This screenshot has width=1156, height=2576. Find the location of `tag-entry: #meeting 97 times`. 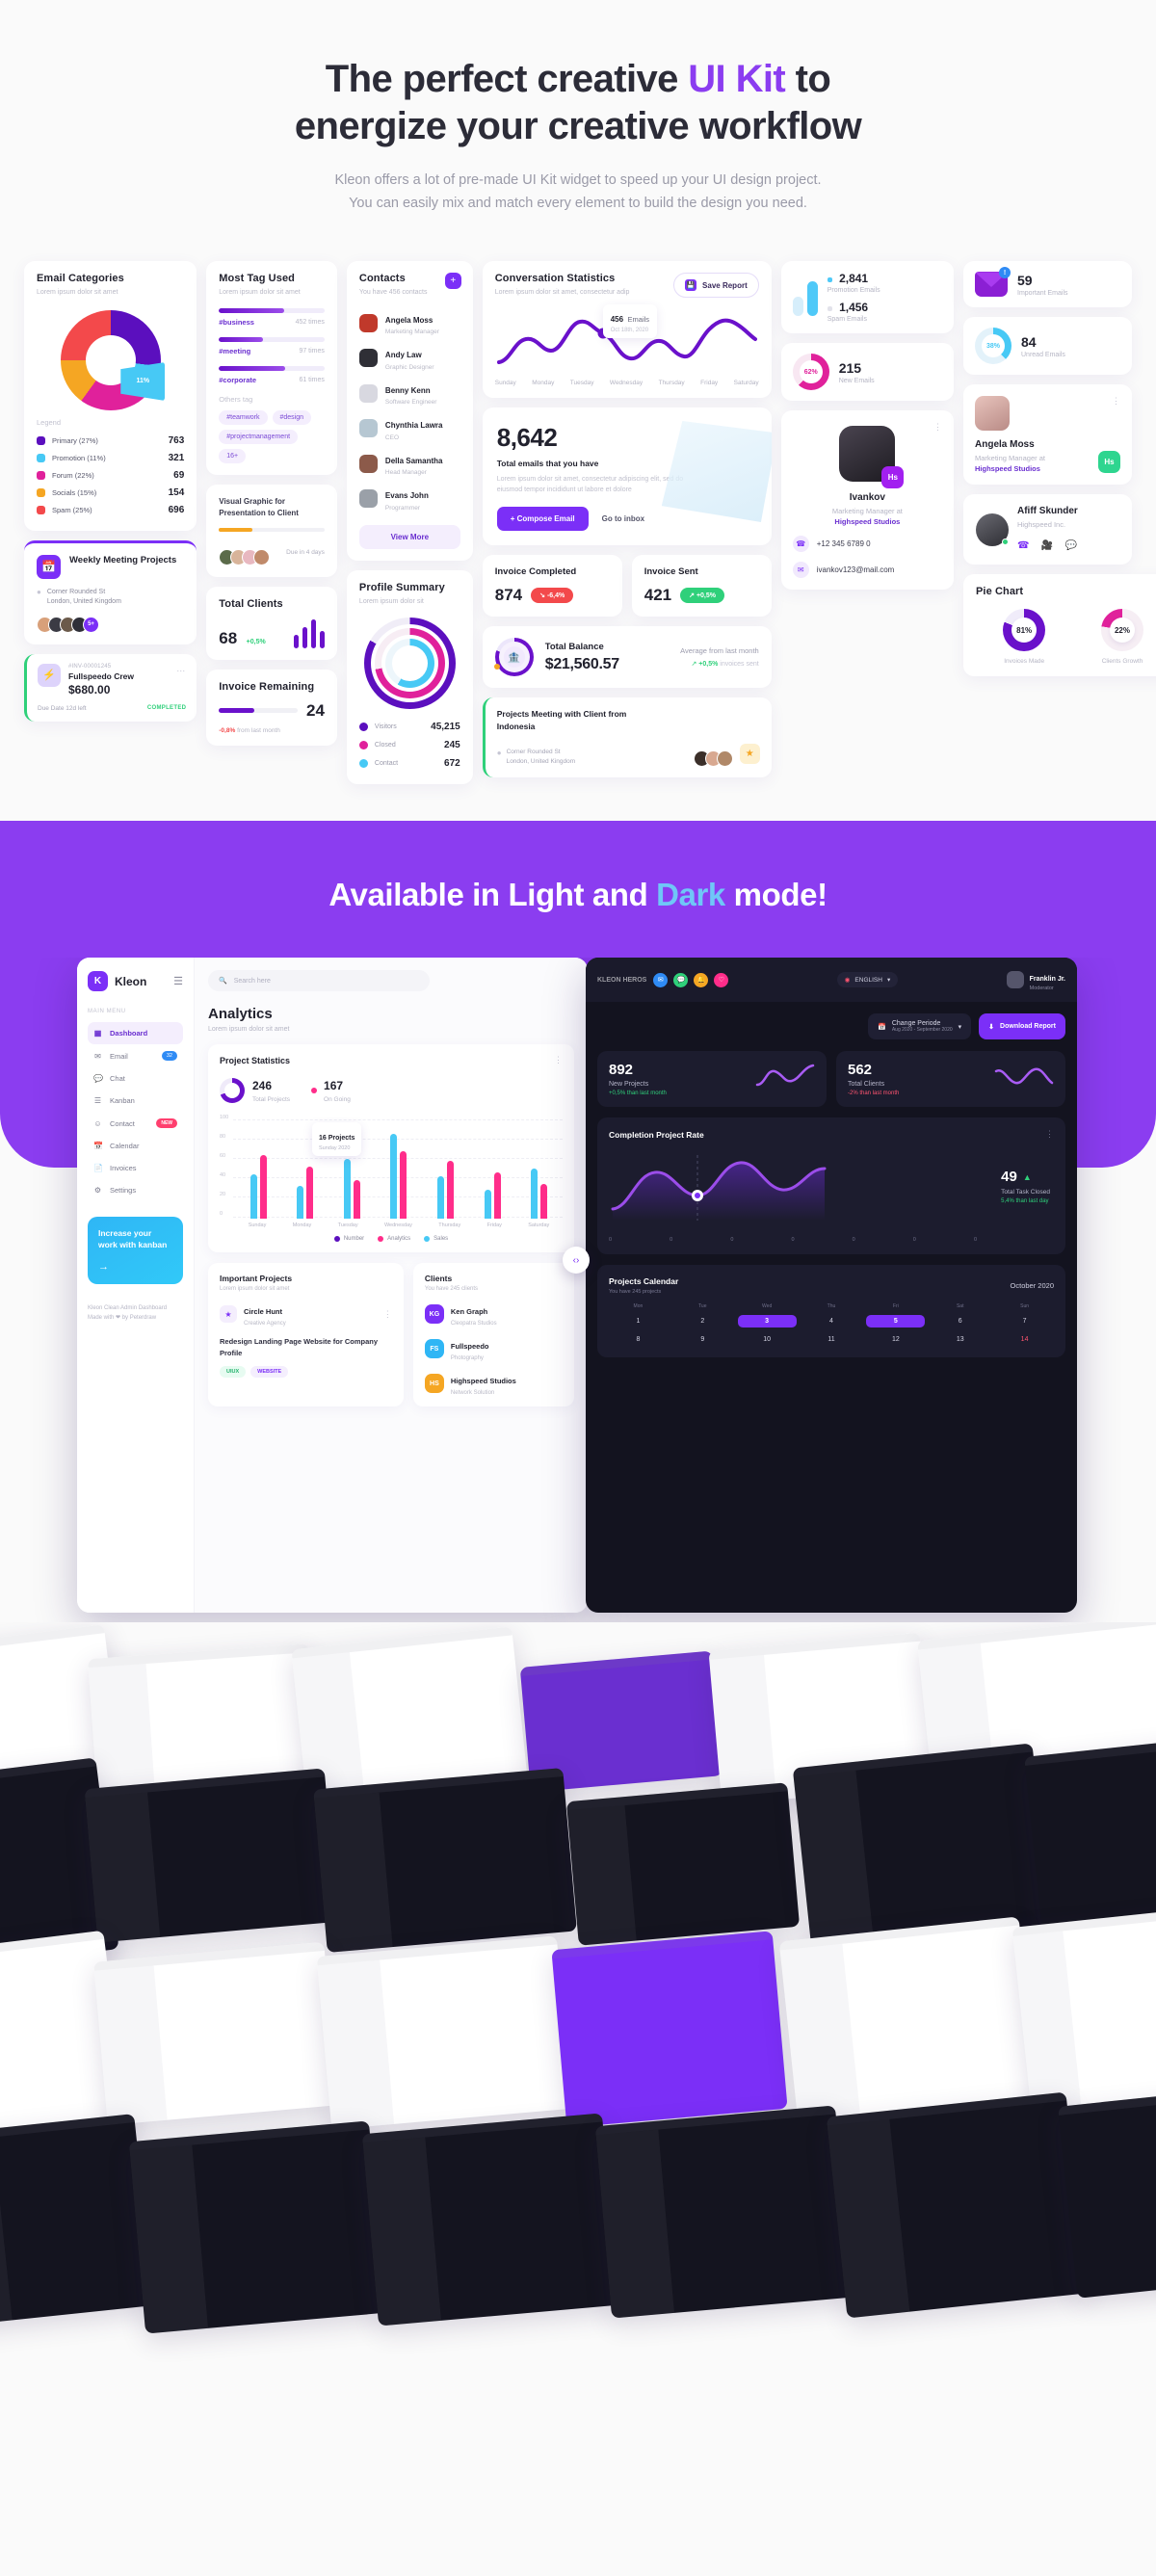

tag-entry: #meeting 97 times is located at coordinates (272, 345).